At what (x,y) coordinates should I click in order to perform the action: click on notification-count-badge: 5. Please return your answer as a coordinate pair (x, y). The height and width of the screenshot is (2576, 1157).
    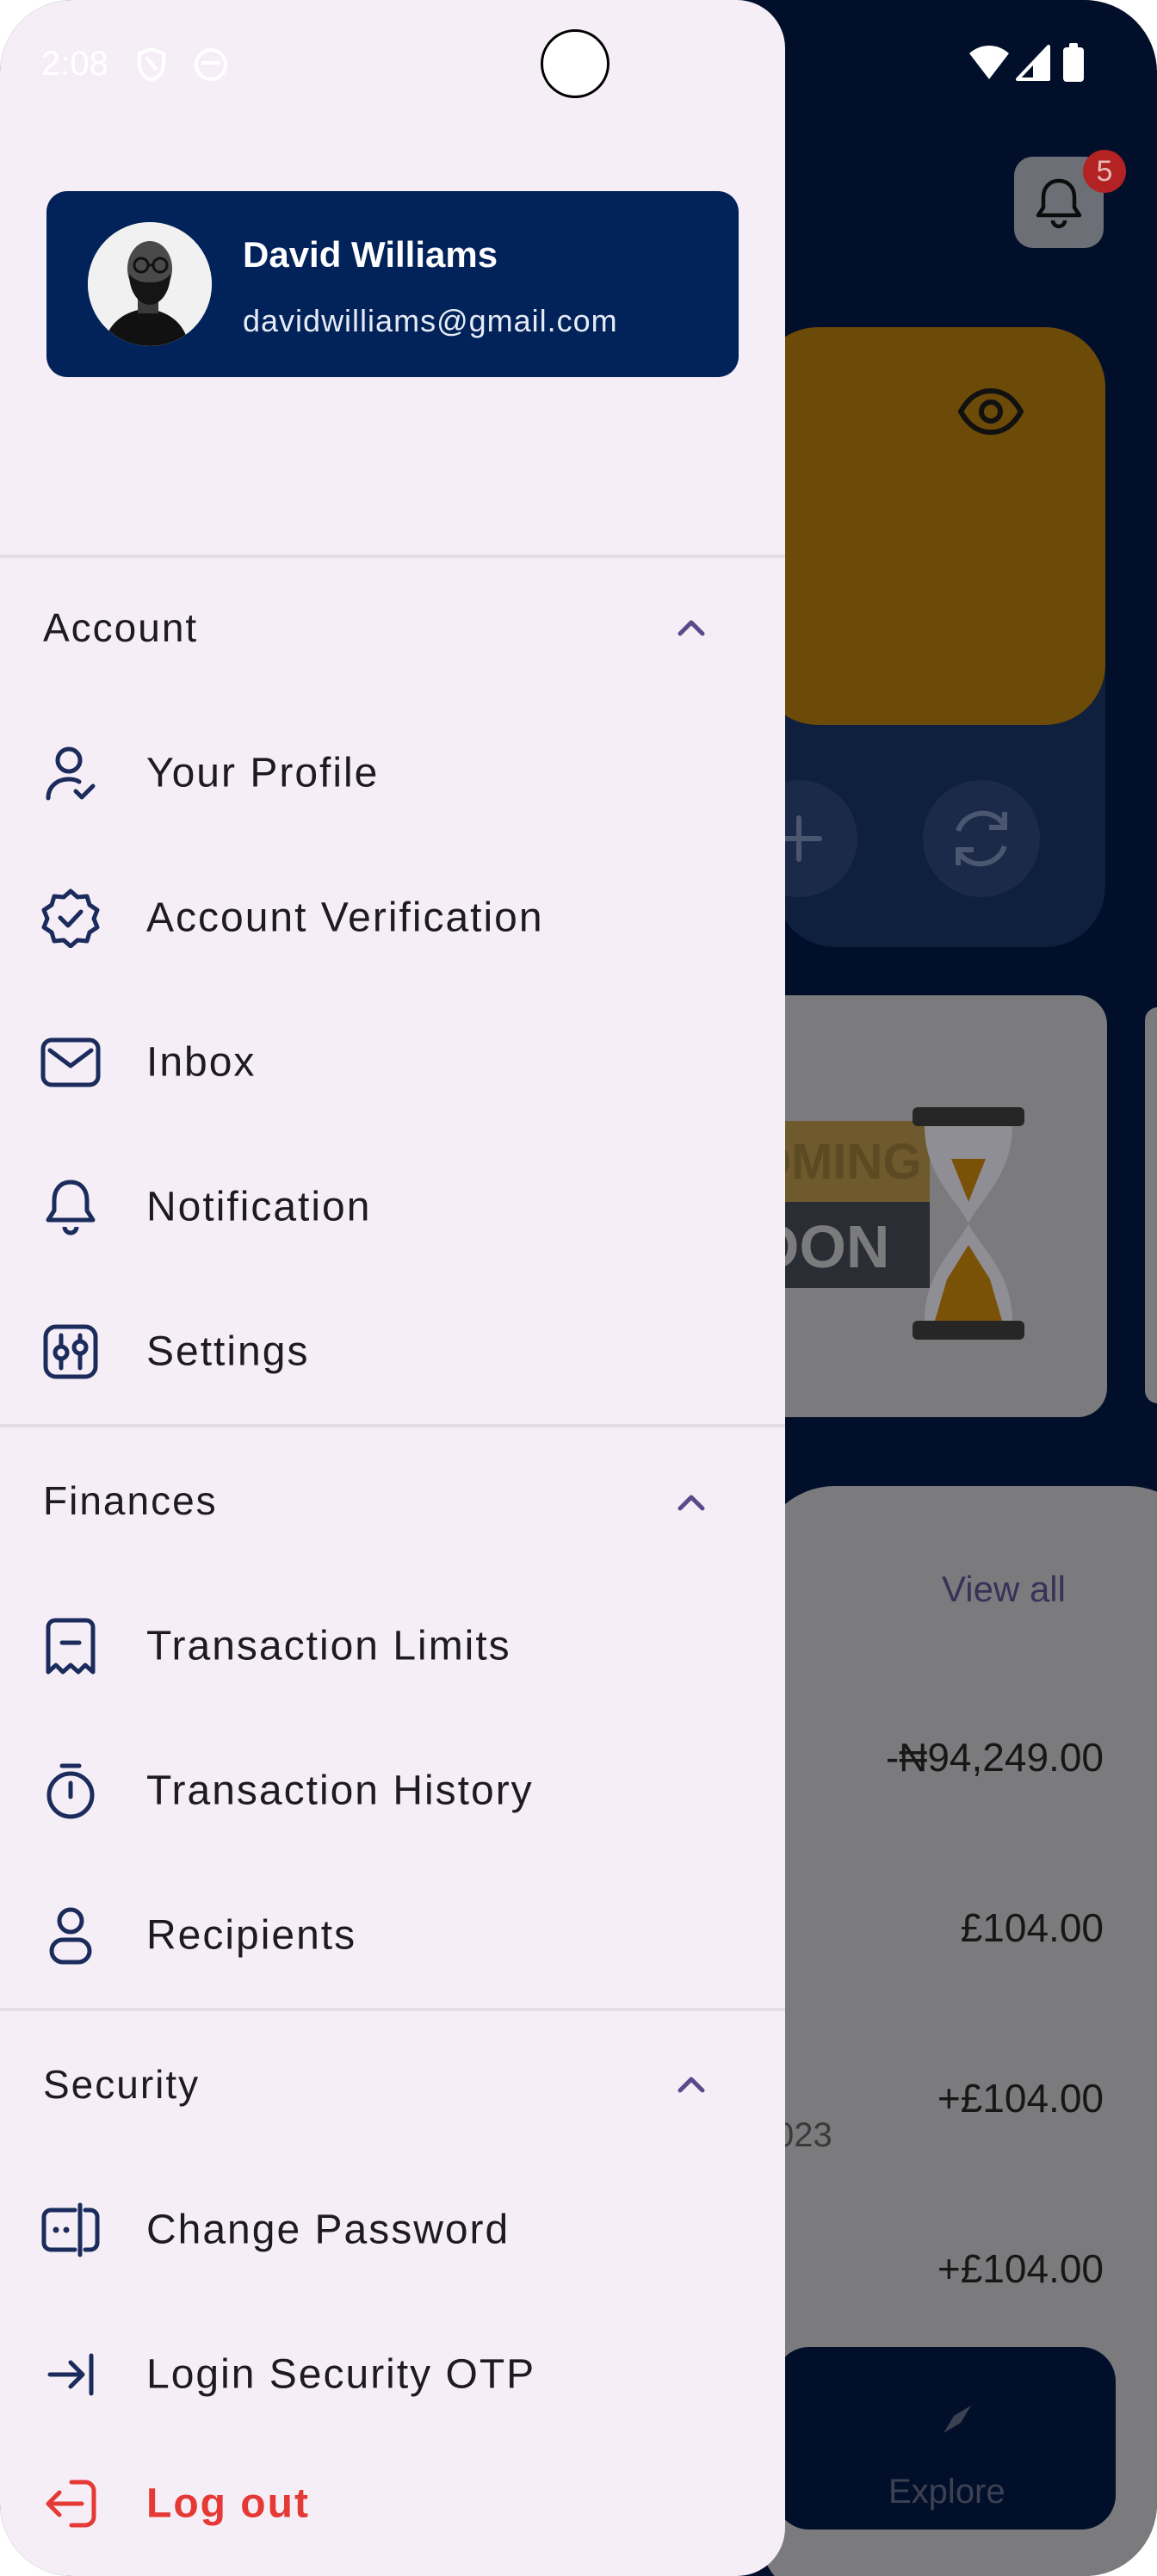
    Looking at the image, I should click on (1104, 172).